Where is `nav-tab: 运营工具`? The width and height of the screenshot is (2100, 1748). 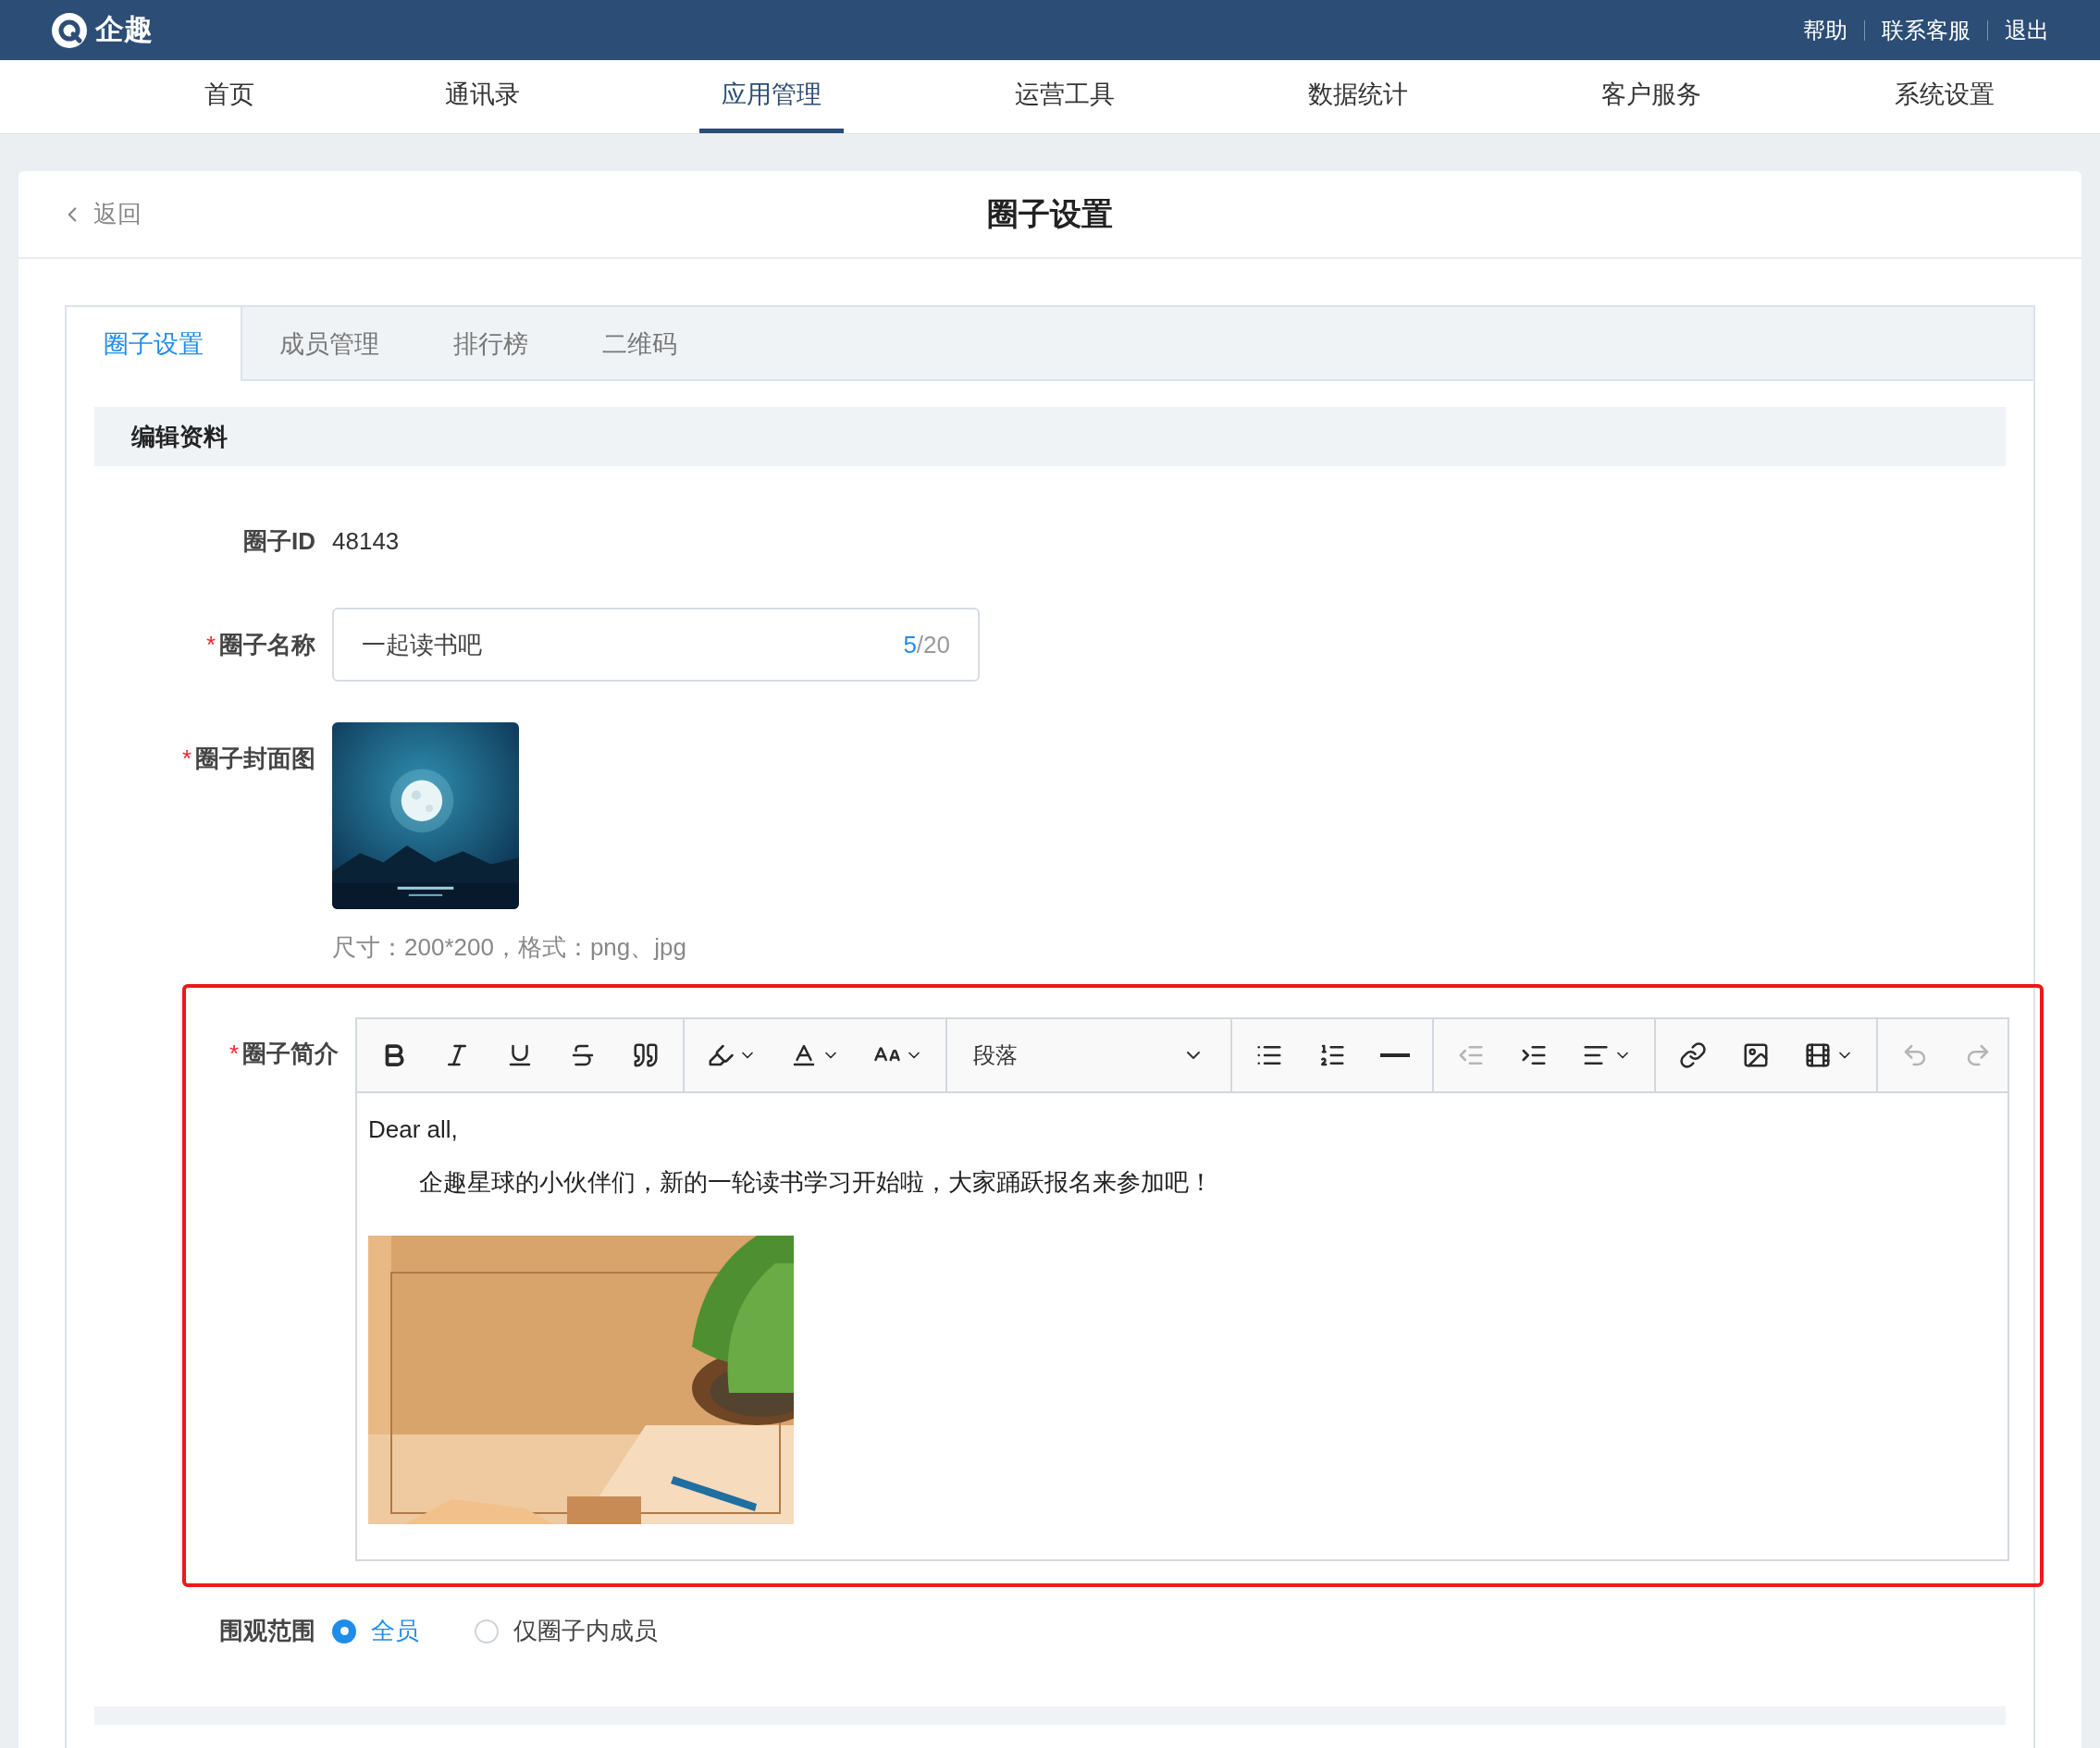 nav-tab: 运营工具 is located at coordinates (1064, 96).